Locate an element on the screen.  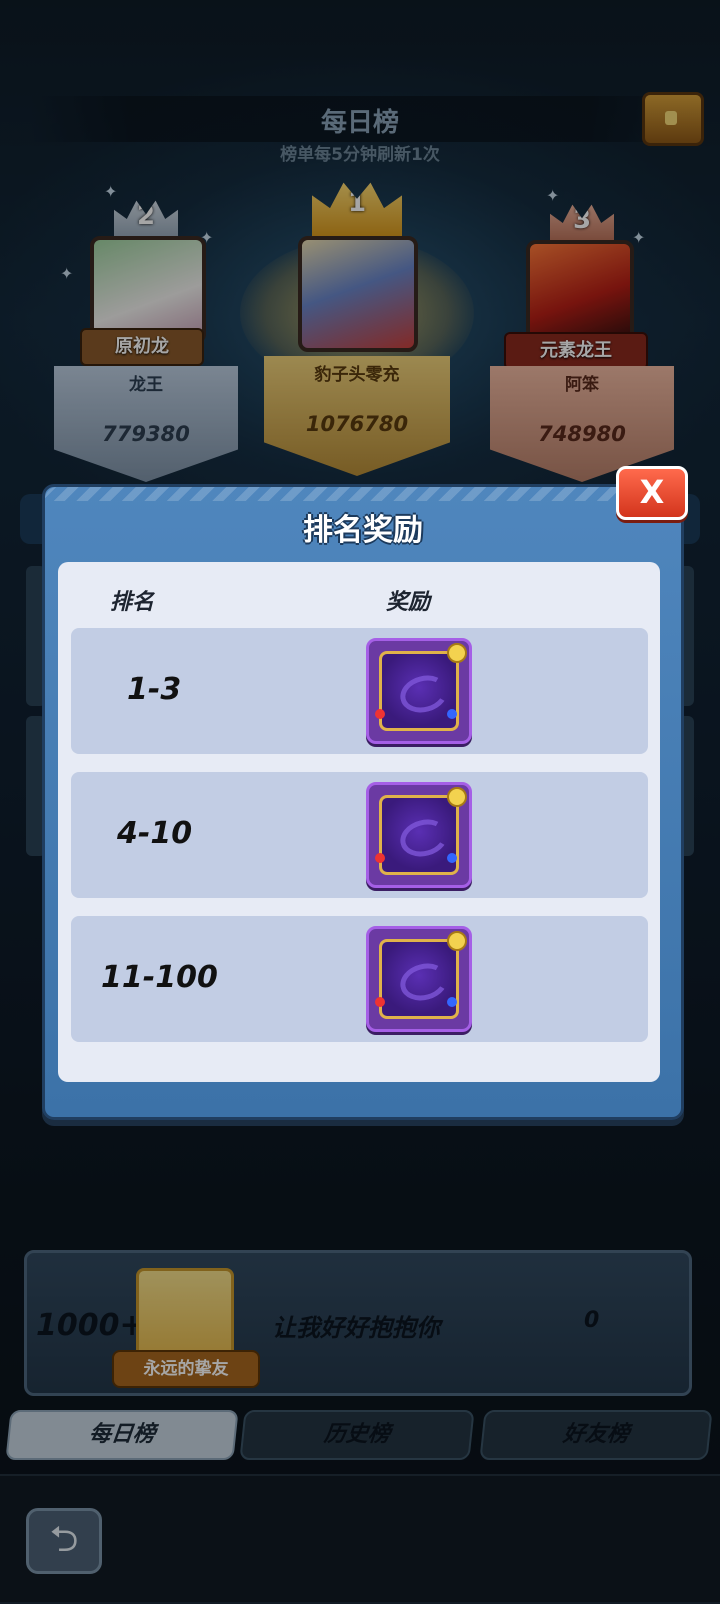
rank-range: 4-10 is located at coordinates (155, 833).